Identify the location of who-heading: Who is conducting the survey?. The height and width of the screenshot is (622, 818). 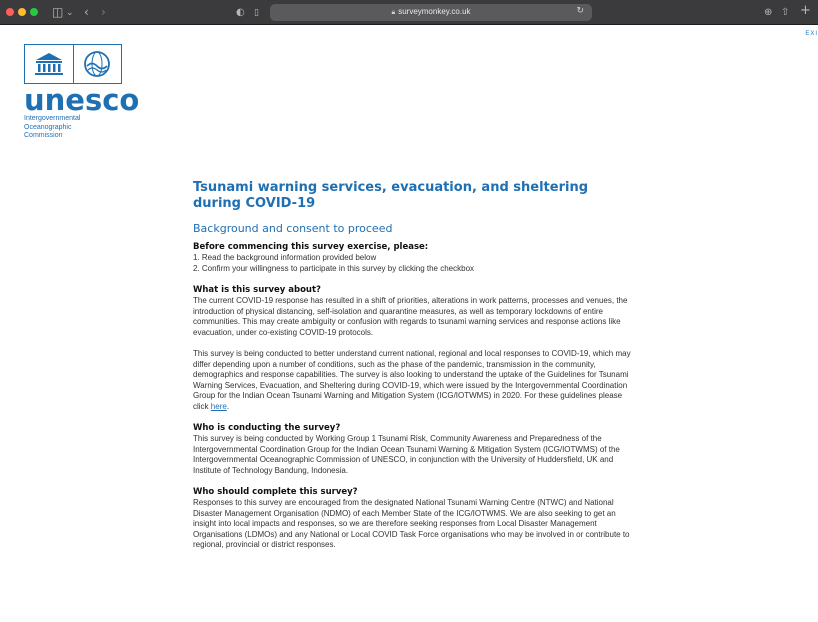
(267, 428).